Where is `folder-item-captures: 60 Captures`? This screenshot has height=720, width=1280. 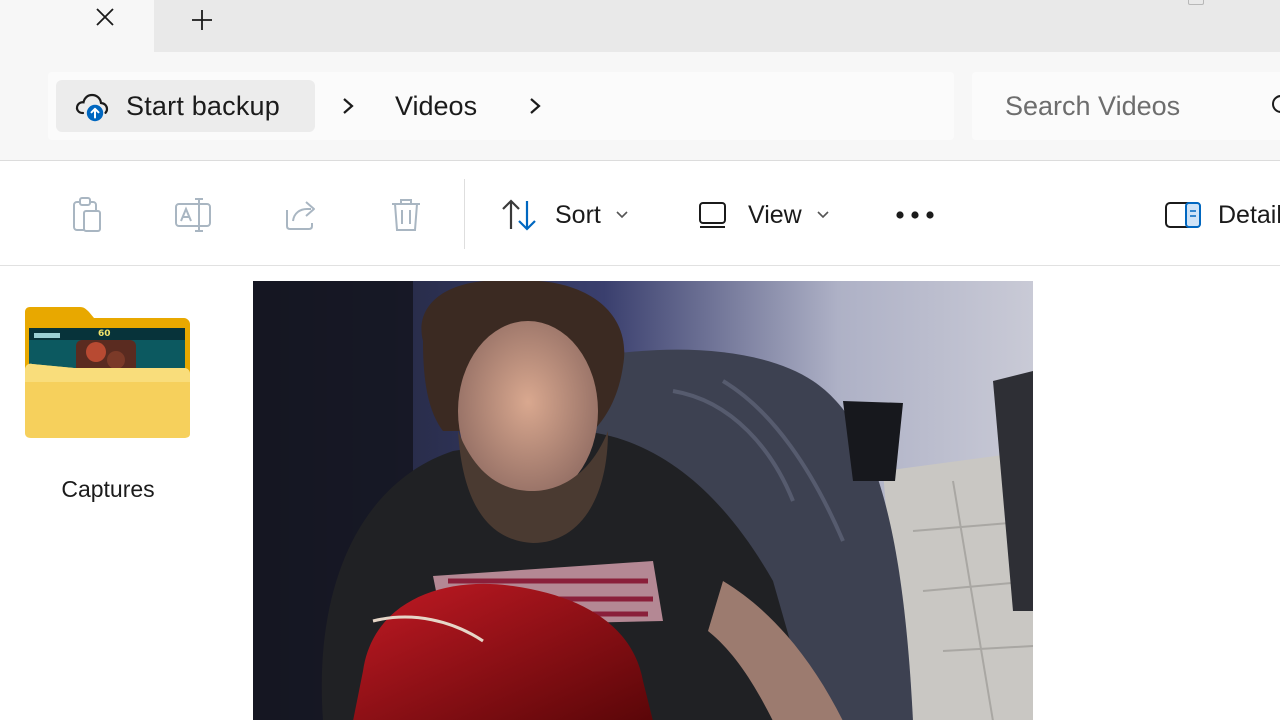 folder-item-captures: 60 Captures is located at coordinates (108, 411).